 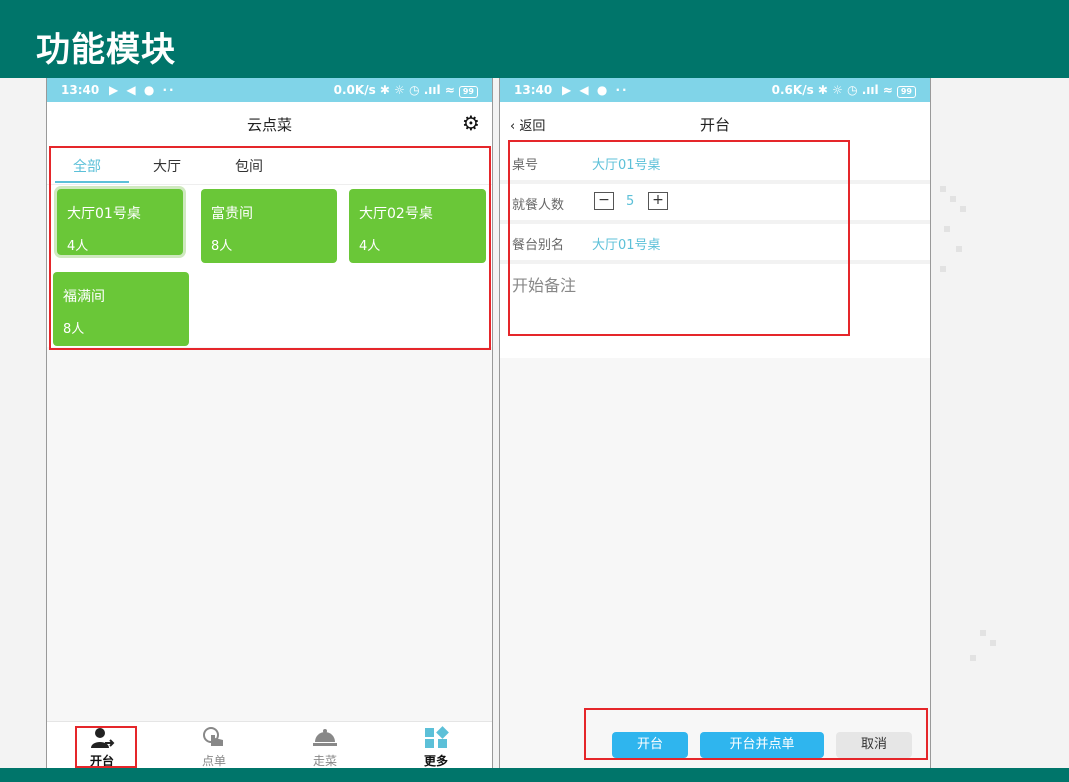 I want to click on table-name: 大厅02号桌, so click(x=396, y=214).